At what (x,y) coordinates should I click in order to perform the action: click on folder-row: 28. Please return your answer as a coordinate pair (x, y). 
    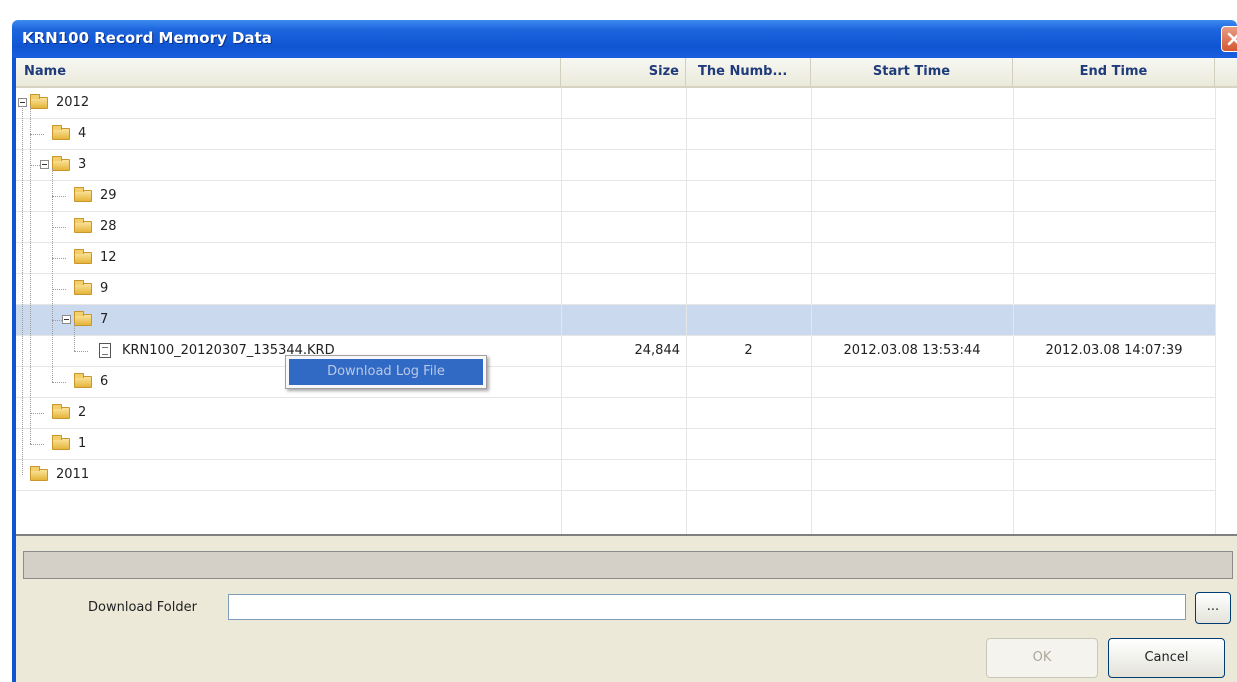
    Looking at the image, I should click on (615, 227).